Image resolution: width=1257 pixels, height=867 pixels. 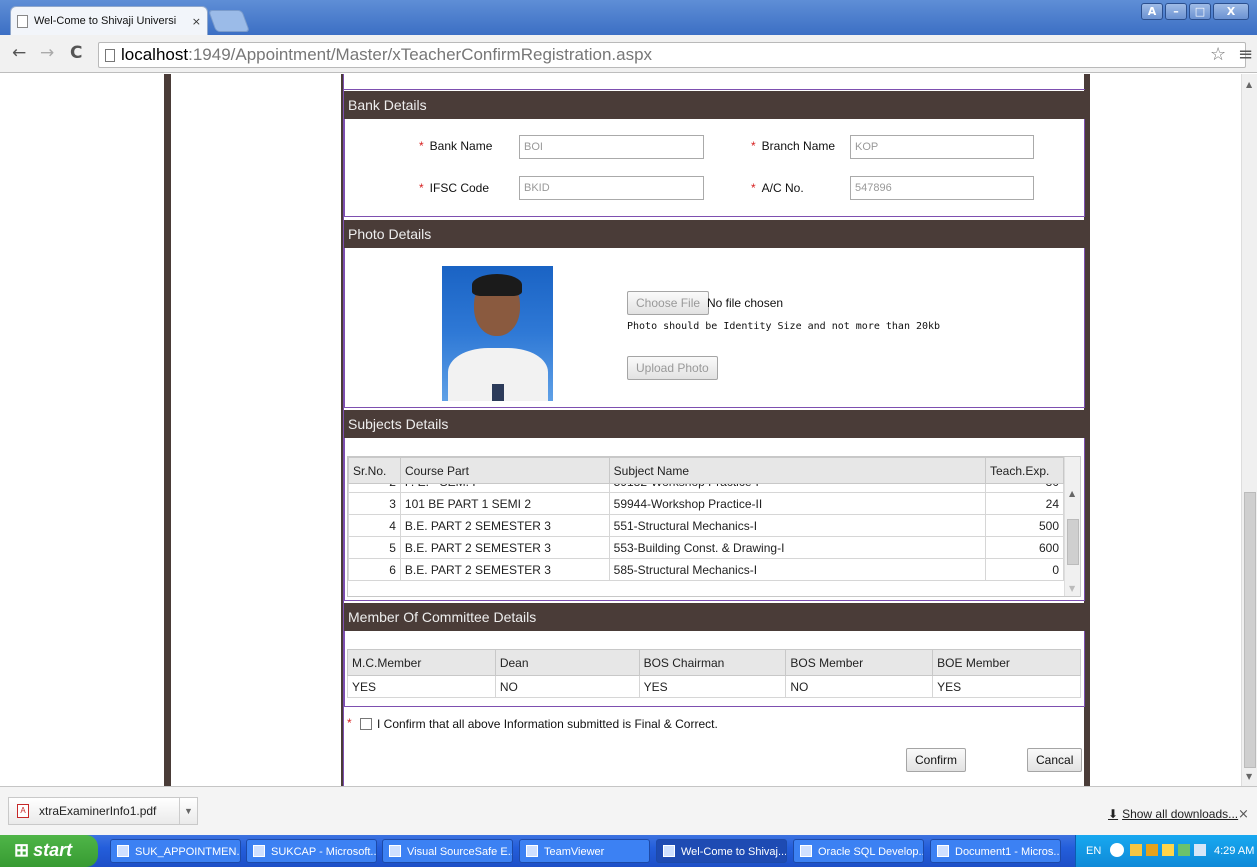 I want to click on subjects-scrollbar: ▲ ▼, so click(x=1072, y=526).